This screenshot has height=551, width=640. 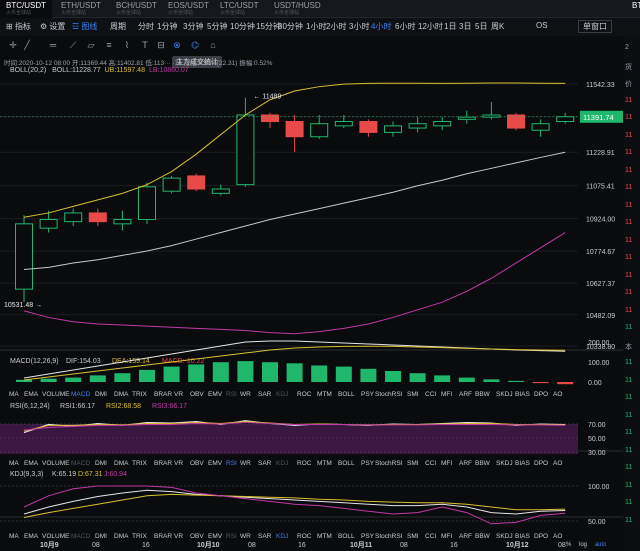 What do you see at coordinates (27, 45) in the screenshot?
I see `line-tool-icon: ╱` at bounding box center [27, 45].